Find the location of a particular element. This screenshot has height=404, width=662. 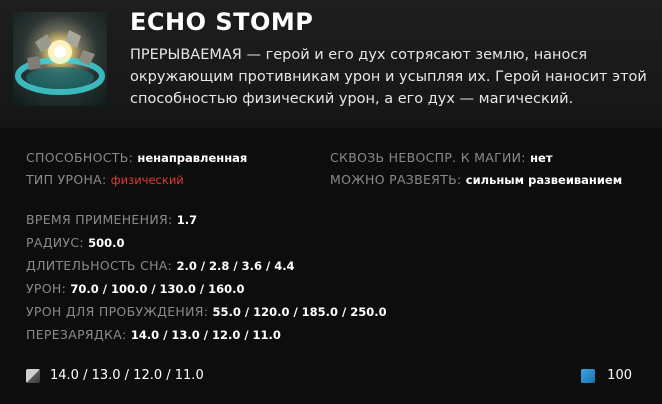

pierces-immunity-row: СКВОЗЬ НЕВОСПР. К МАГИИ: нет is located at coordinates (441, 157).